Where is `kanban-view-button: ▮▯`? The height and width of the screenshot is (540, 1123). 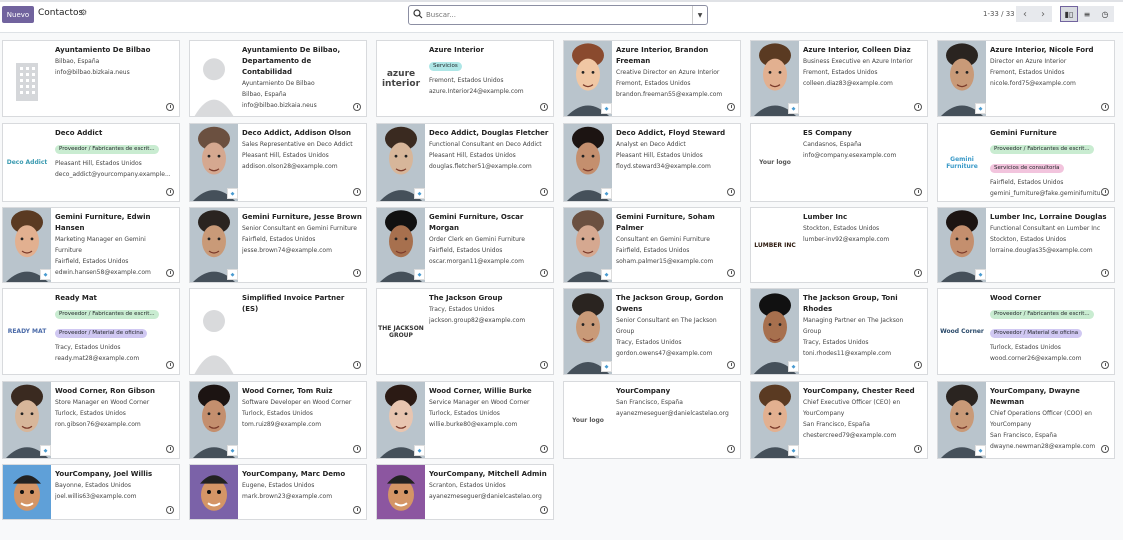
kanban-view-button: ▮▯ is located at coordinates (1069, 14).